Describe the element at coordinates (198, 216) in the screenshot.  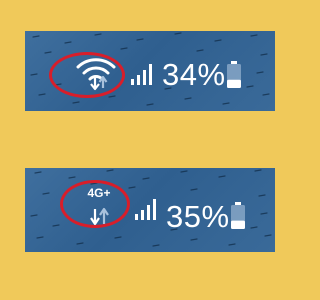
I see `battery-percent-text: 35%` at that location.